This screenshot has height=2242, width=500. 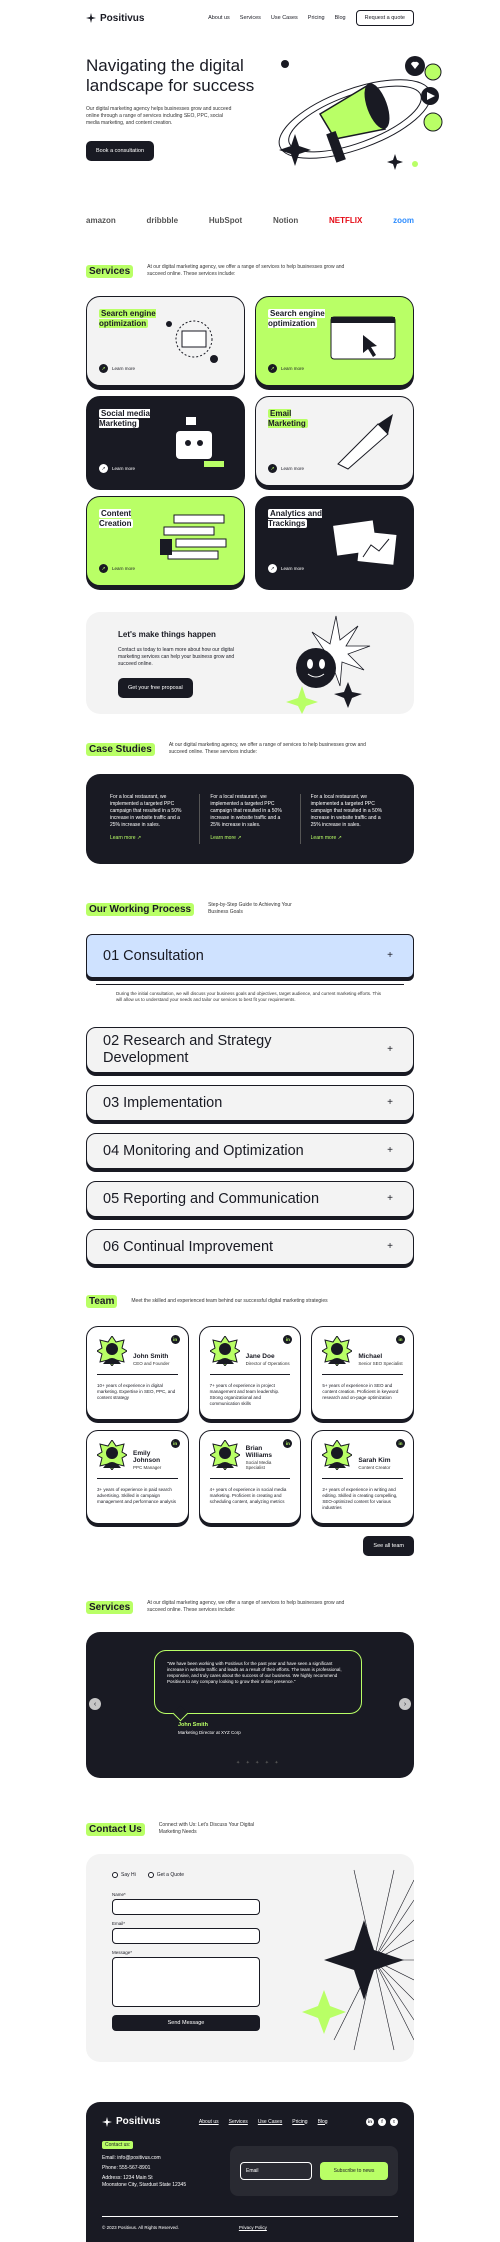 What do you see at coordinates (250, 1050) in the screenshot?
I see `process-step-2: 02 Research and Strategy Development +` at bounding box center [250, 1050].